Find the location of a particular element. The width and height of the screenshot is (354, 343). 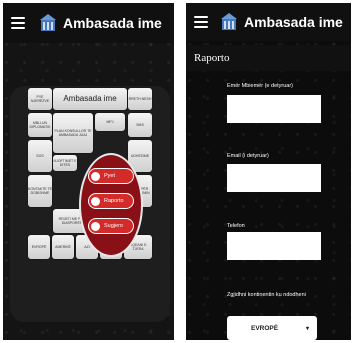

continent-select: EVROPË ▾ is located at coordinates (272, 328).